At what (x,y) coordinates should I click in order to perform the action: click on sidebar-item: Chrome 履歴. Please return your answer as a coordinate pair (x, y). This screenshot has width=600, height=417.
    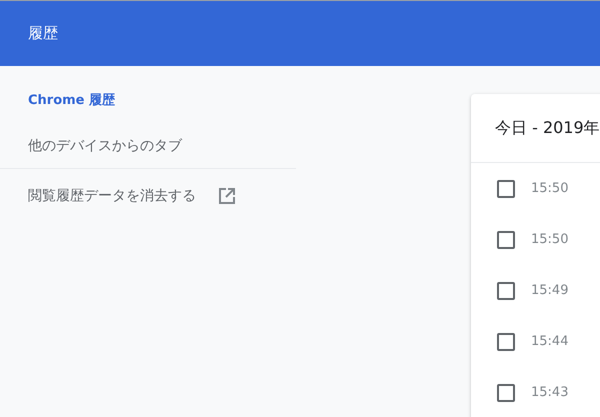
    Looking at the image, I should click on (148, 110).